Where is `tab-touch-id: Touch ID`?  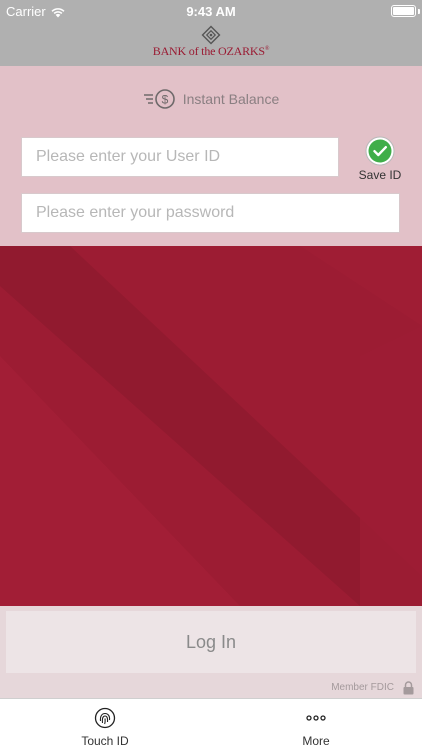 tab-touch-id: Touch ID is located at coordinates (105, 727).